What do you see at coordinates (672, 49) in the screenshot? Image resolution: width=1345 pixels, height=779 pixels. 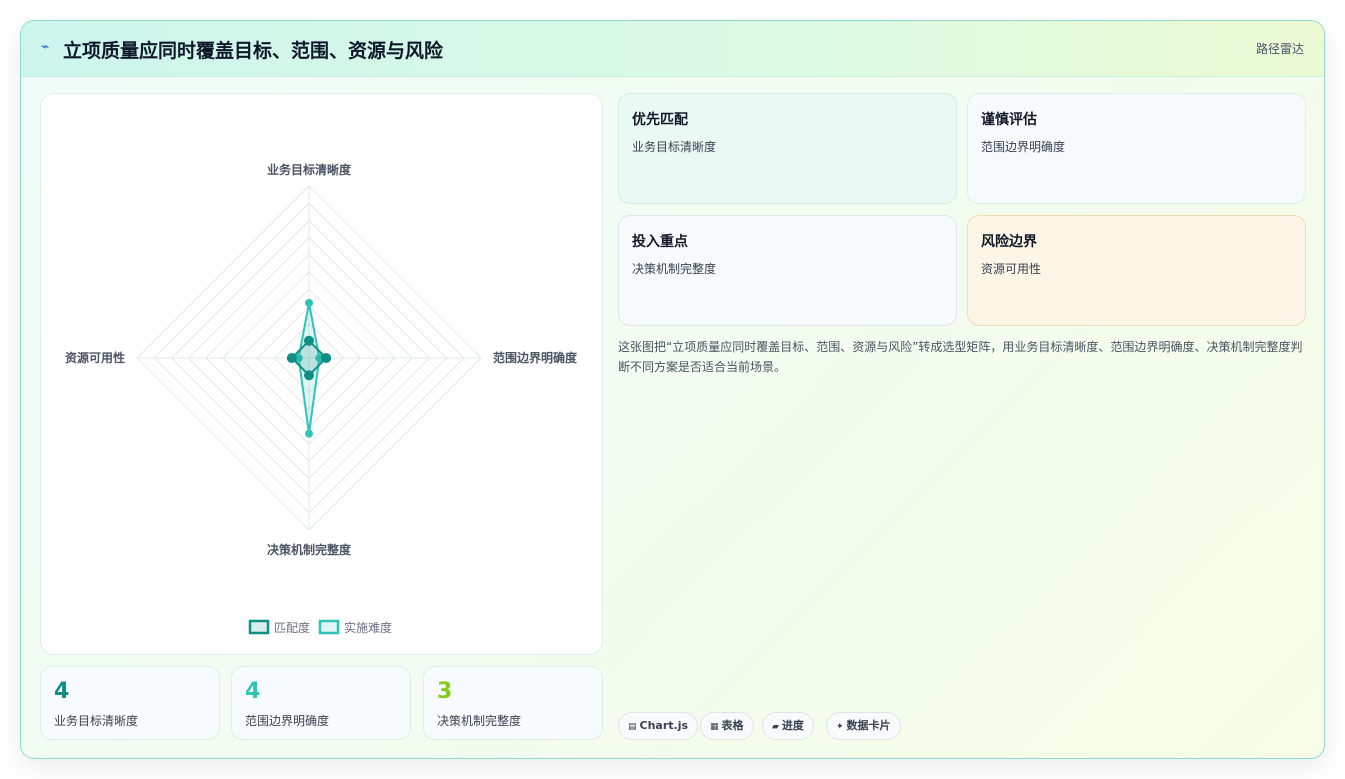 I see `header: ⌁ 立项质量应同时覆盖目标、范围、资源与风险 路径雷达` at bounding box center [672, 49].